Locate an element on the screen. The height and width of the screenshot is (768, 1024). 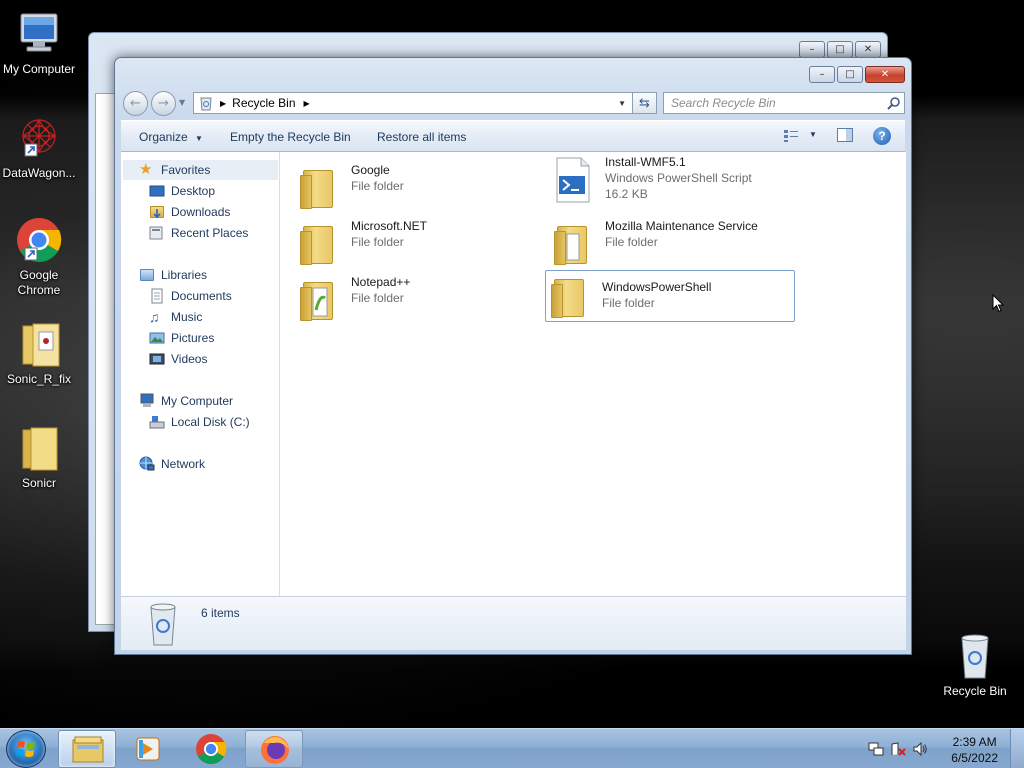
clock-time: 2:39 AM is located at coordinates (974, 742).